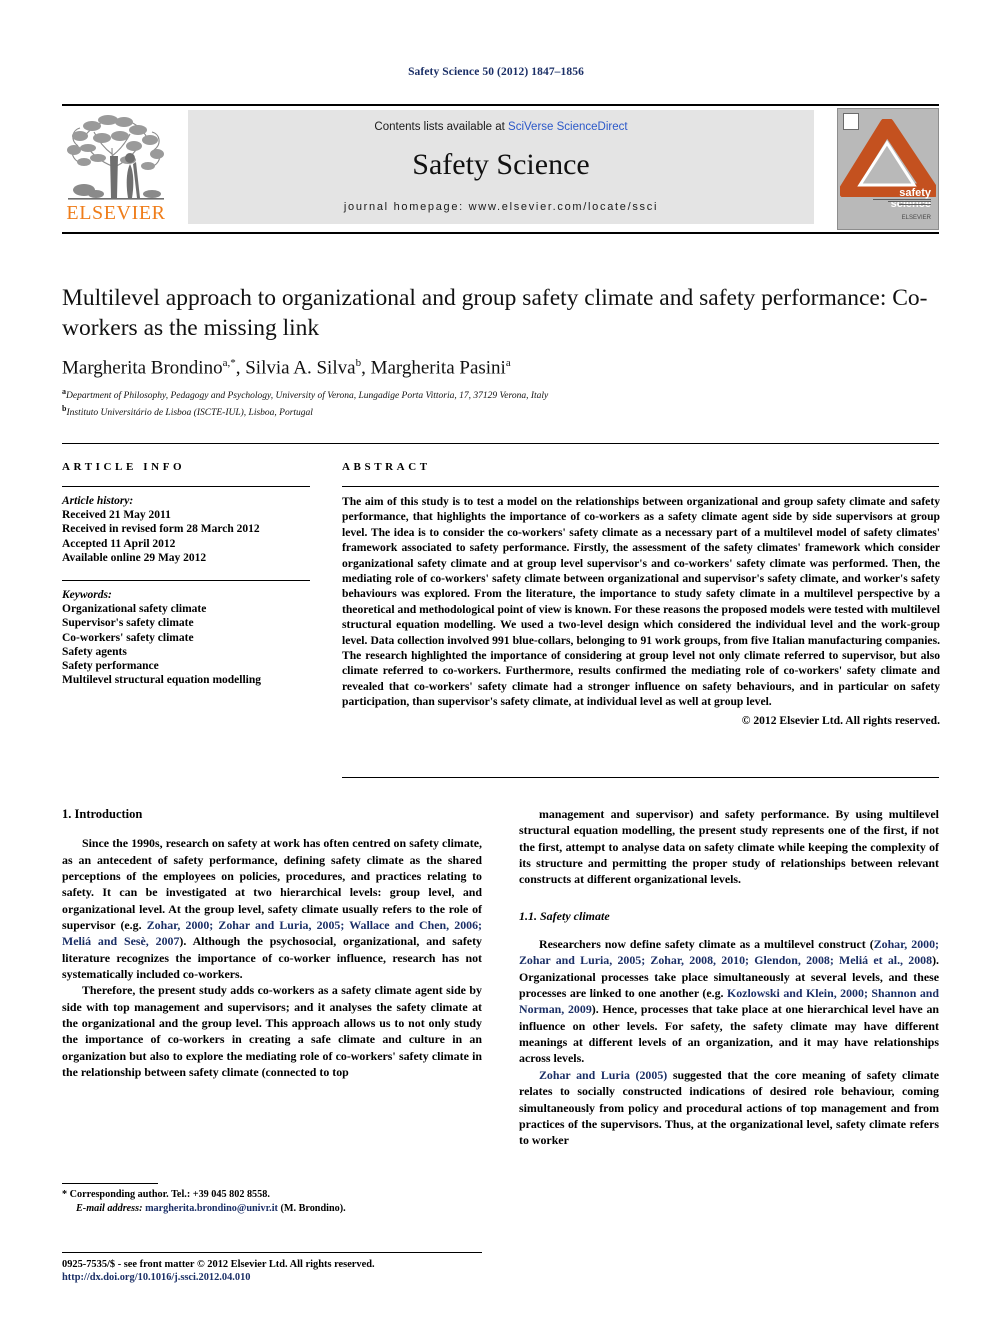 This screenshot has height=1323, width=992. I want to click on sciencedirect-link: SciVerse ScienceDirect, so click(568, 127).